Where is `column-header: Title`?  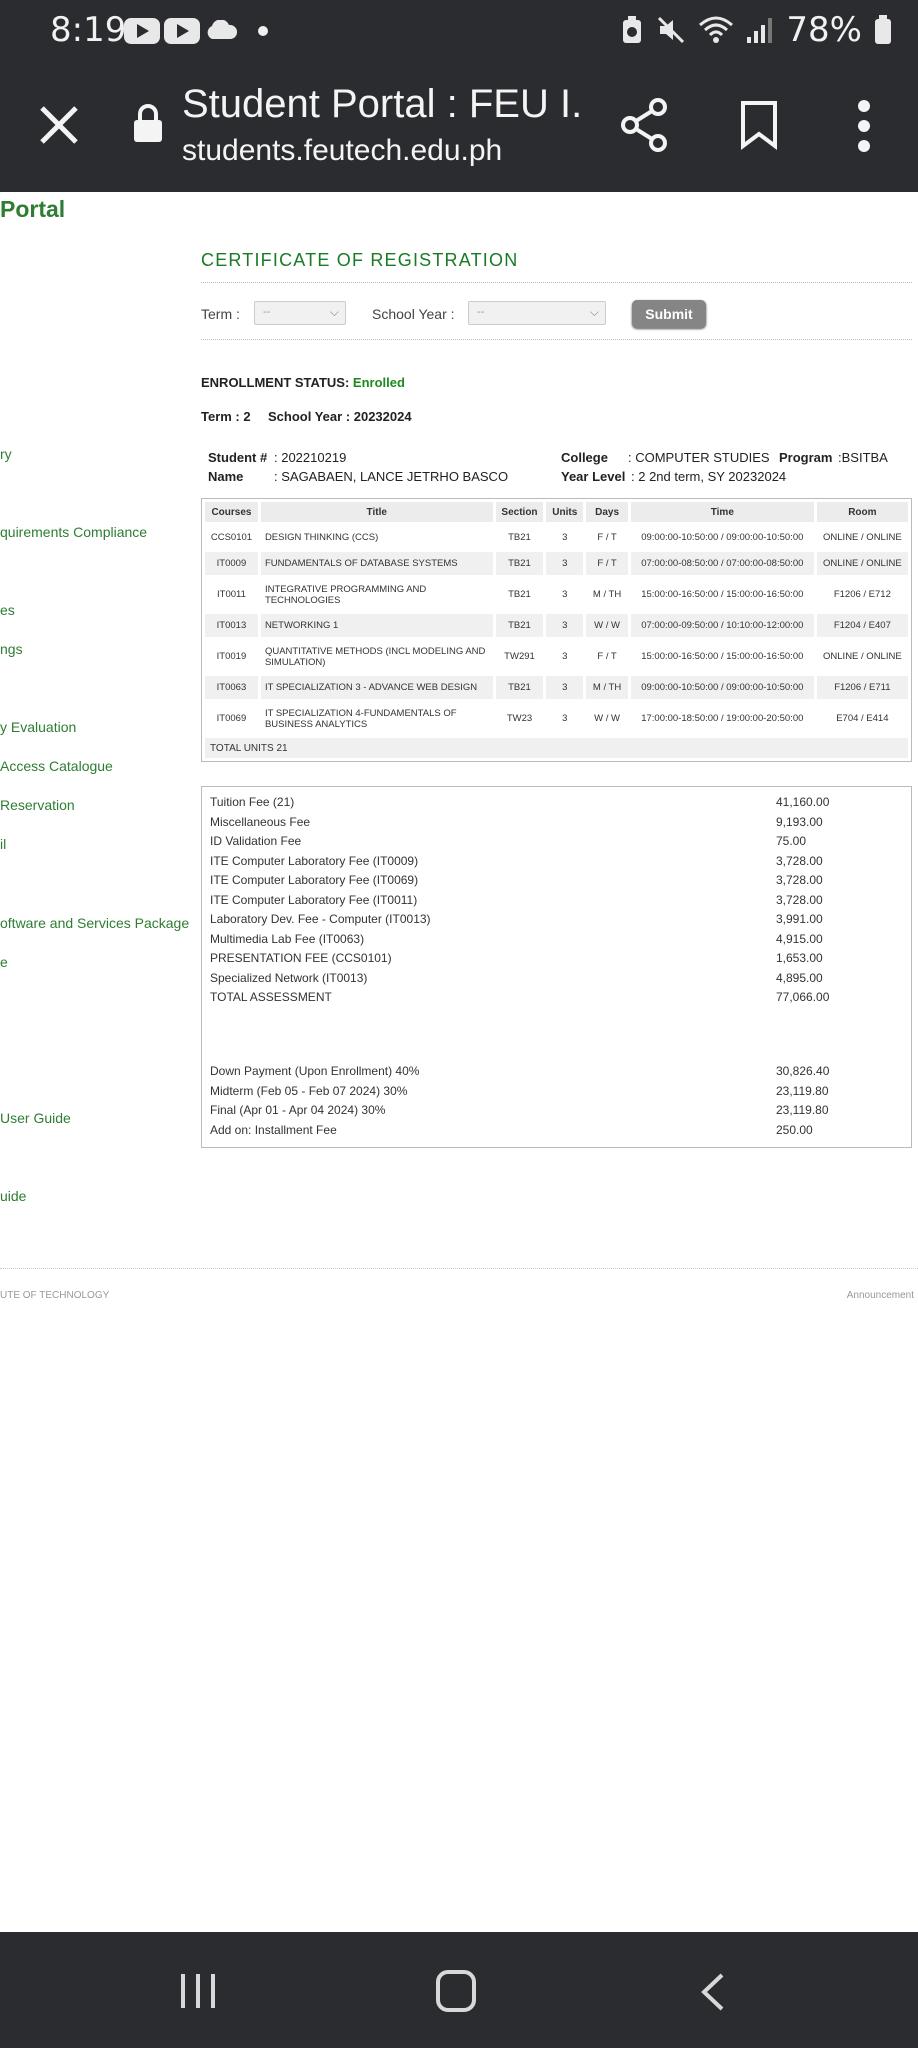 column-header: Title is located at coordinates (376, 512).